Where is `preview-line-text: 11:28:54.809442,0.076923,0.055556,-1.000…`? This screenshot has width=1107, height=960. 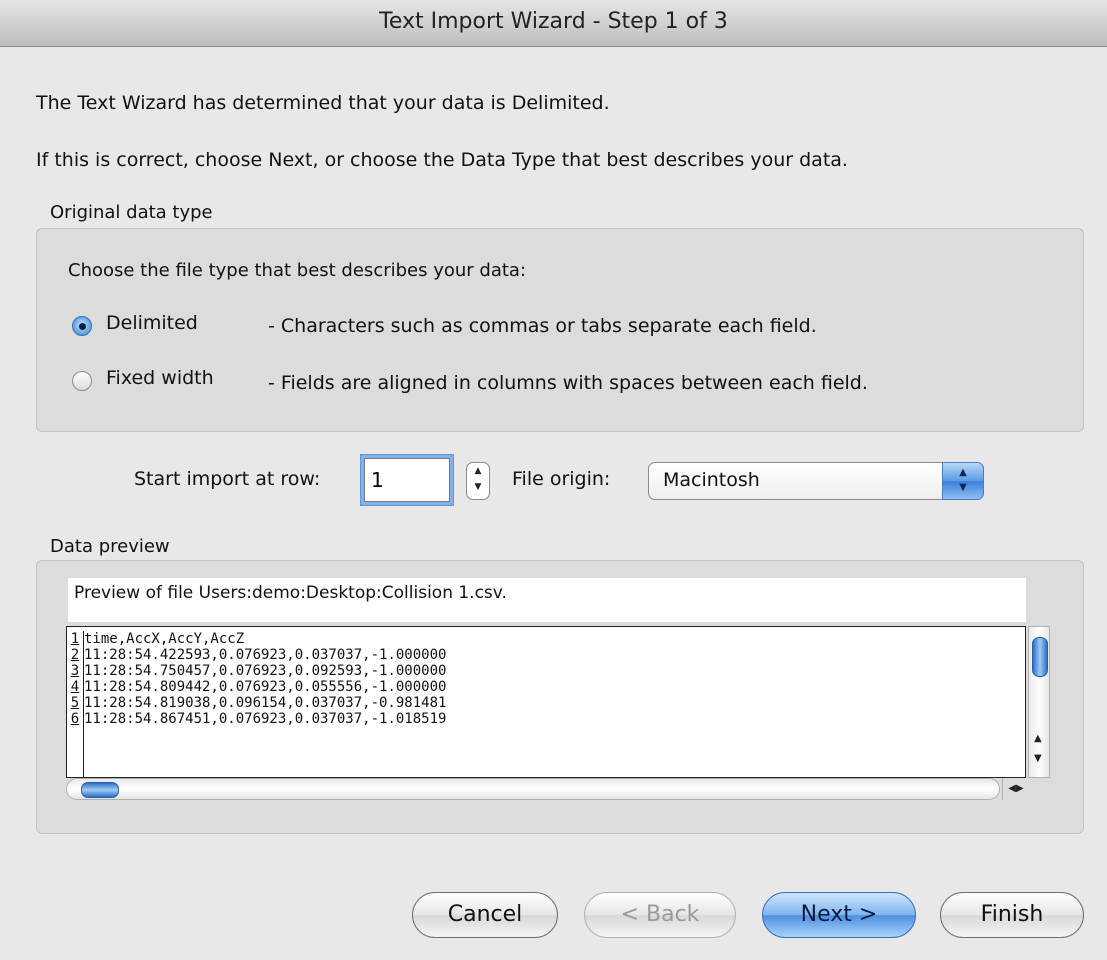
preview-line-text: 11:28:54.809442,0.076923,0.055556,-1.000… is located at coordinates (265, 687).